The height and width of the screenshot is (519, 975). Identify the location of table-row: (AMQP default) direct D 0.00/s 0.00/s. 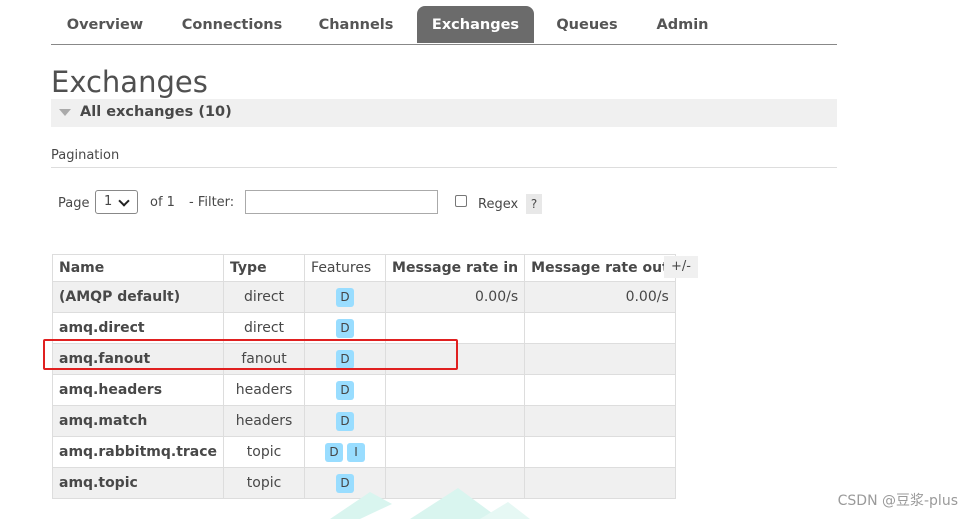
(363, 297).